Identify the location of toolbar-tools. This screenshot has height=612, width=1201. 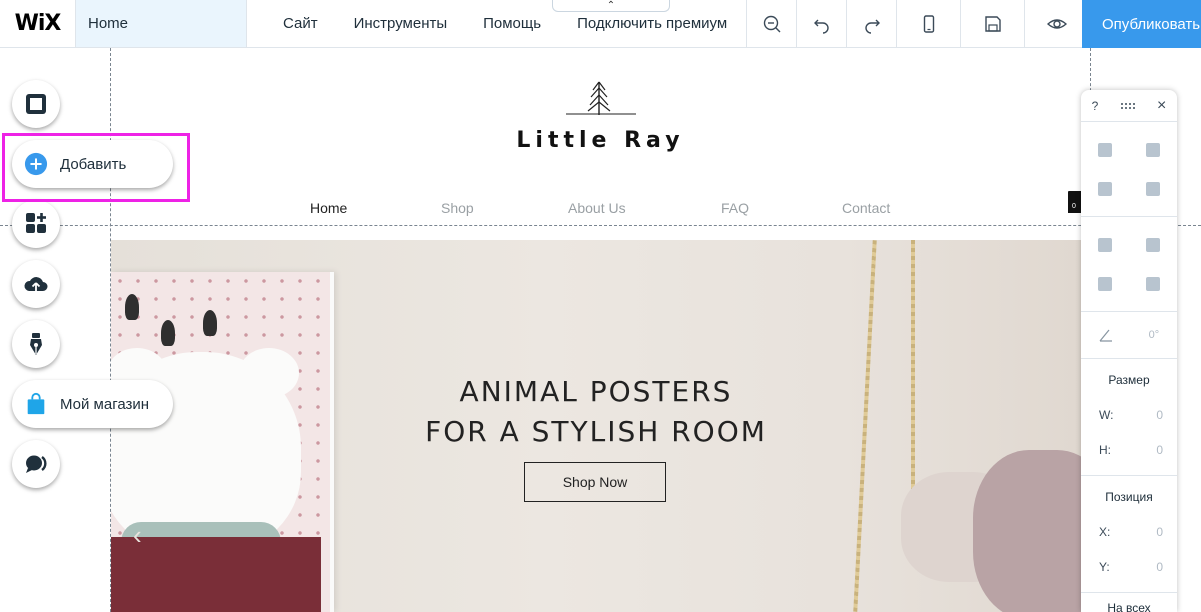
(917, 24).